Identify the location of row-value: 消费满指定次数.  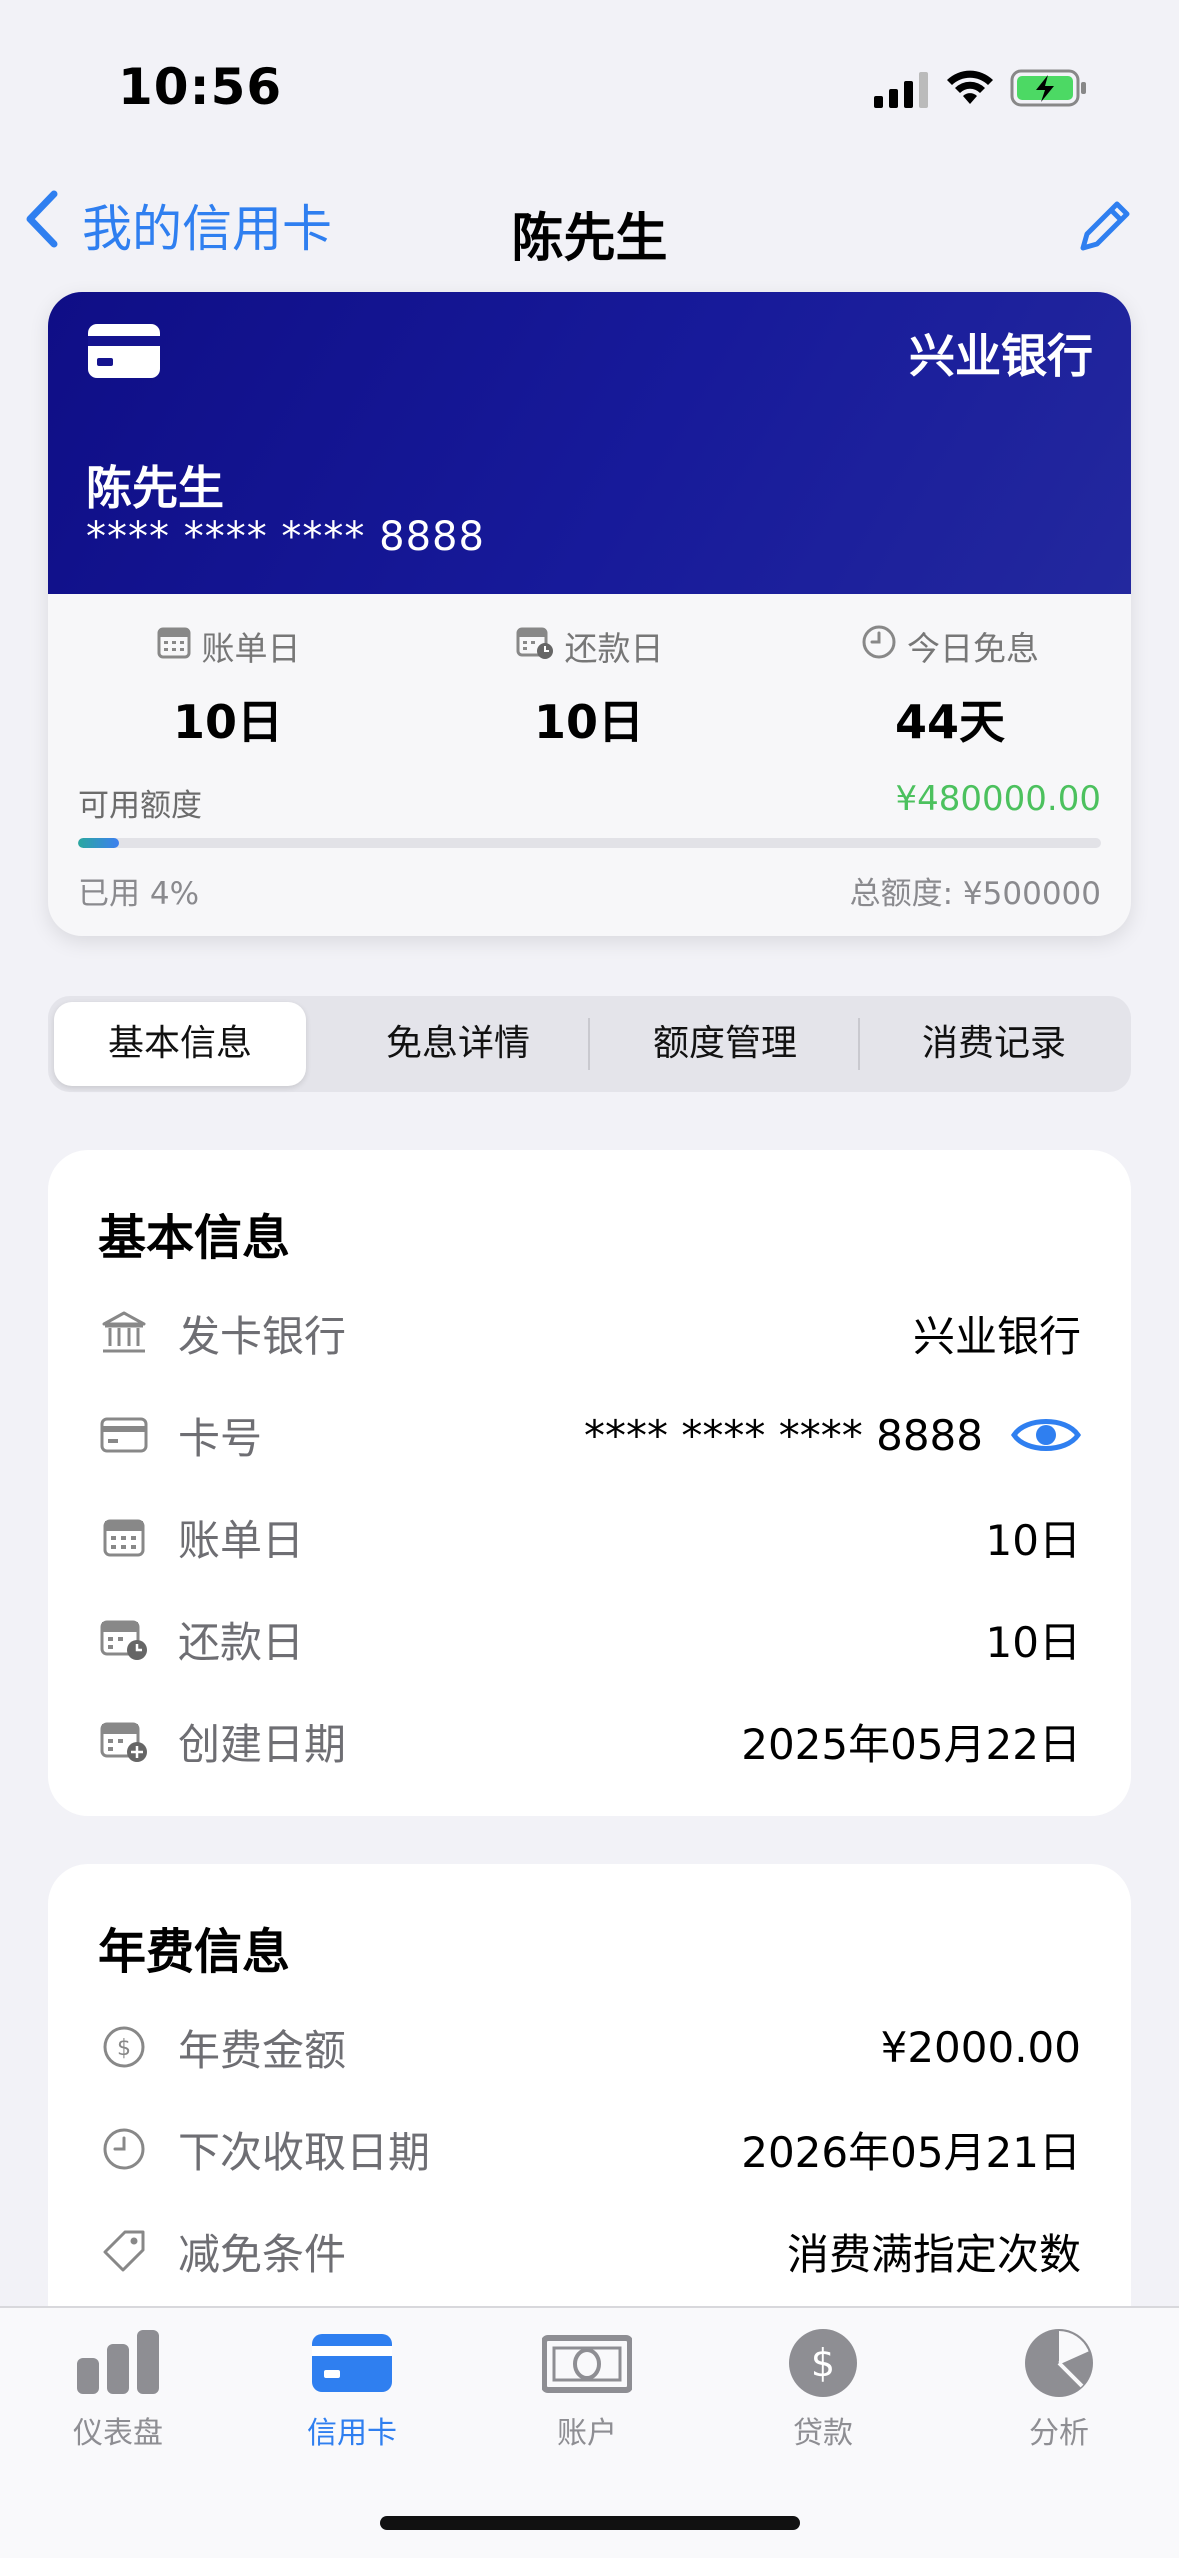
(933, 2254).